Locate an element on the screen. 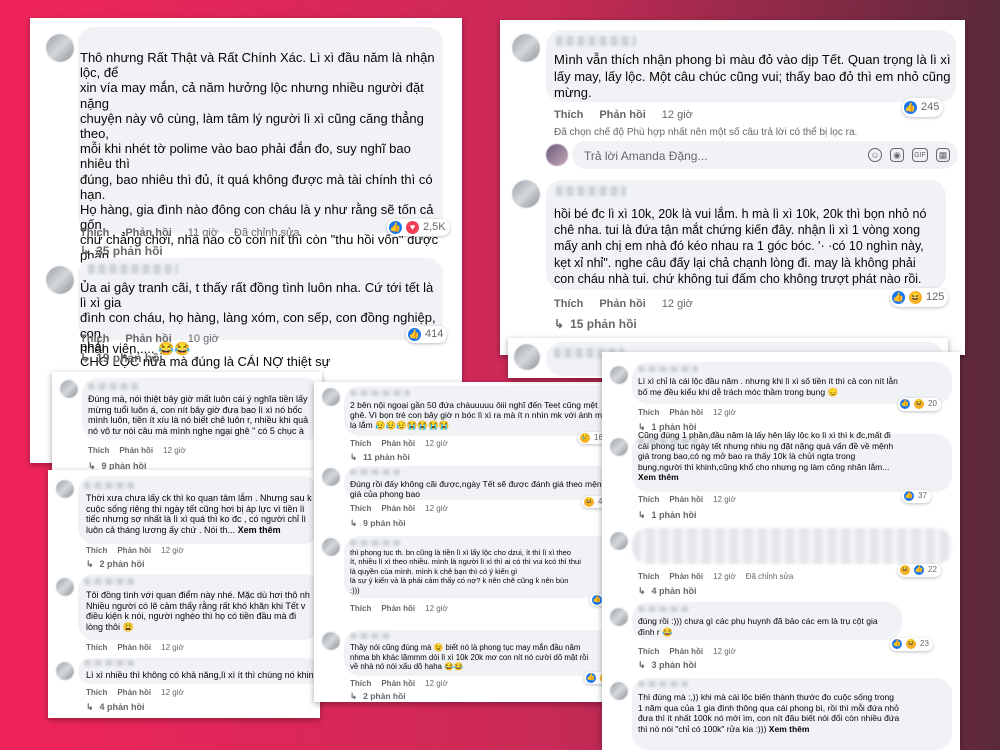 The image size is (1000, 750). gif-icon: GIF is located at coordinates (920, 155).